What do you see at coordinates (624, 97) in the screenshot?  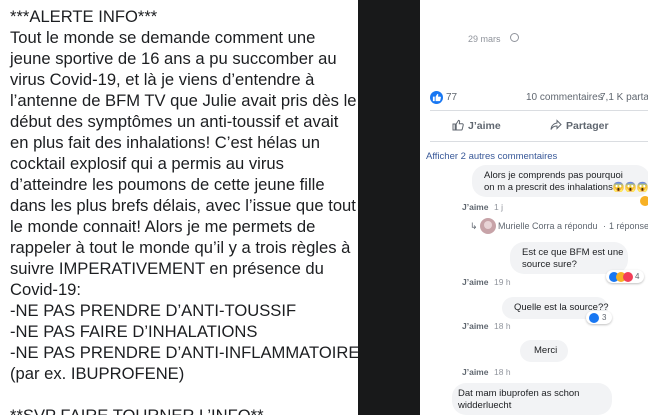 I see `shares-count: 7,1 K partag` at bounding box center [624, 97].